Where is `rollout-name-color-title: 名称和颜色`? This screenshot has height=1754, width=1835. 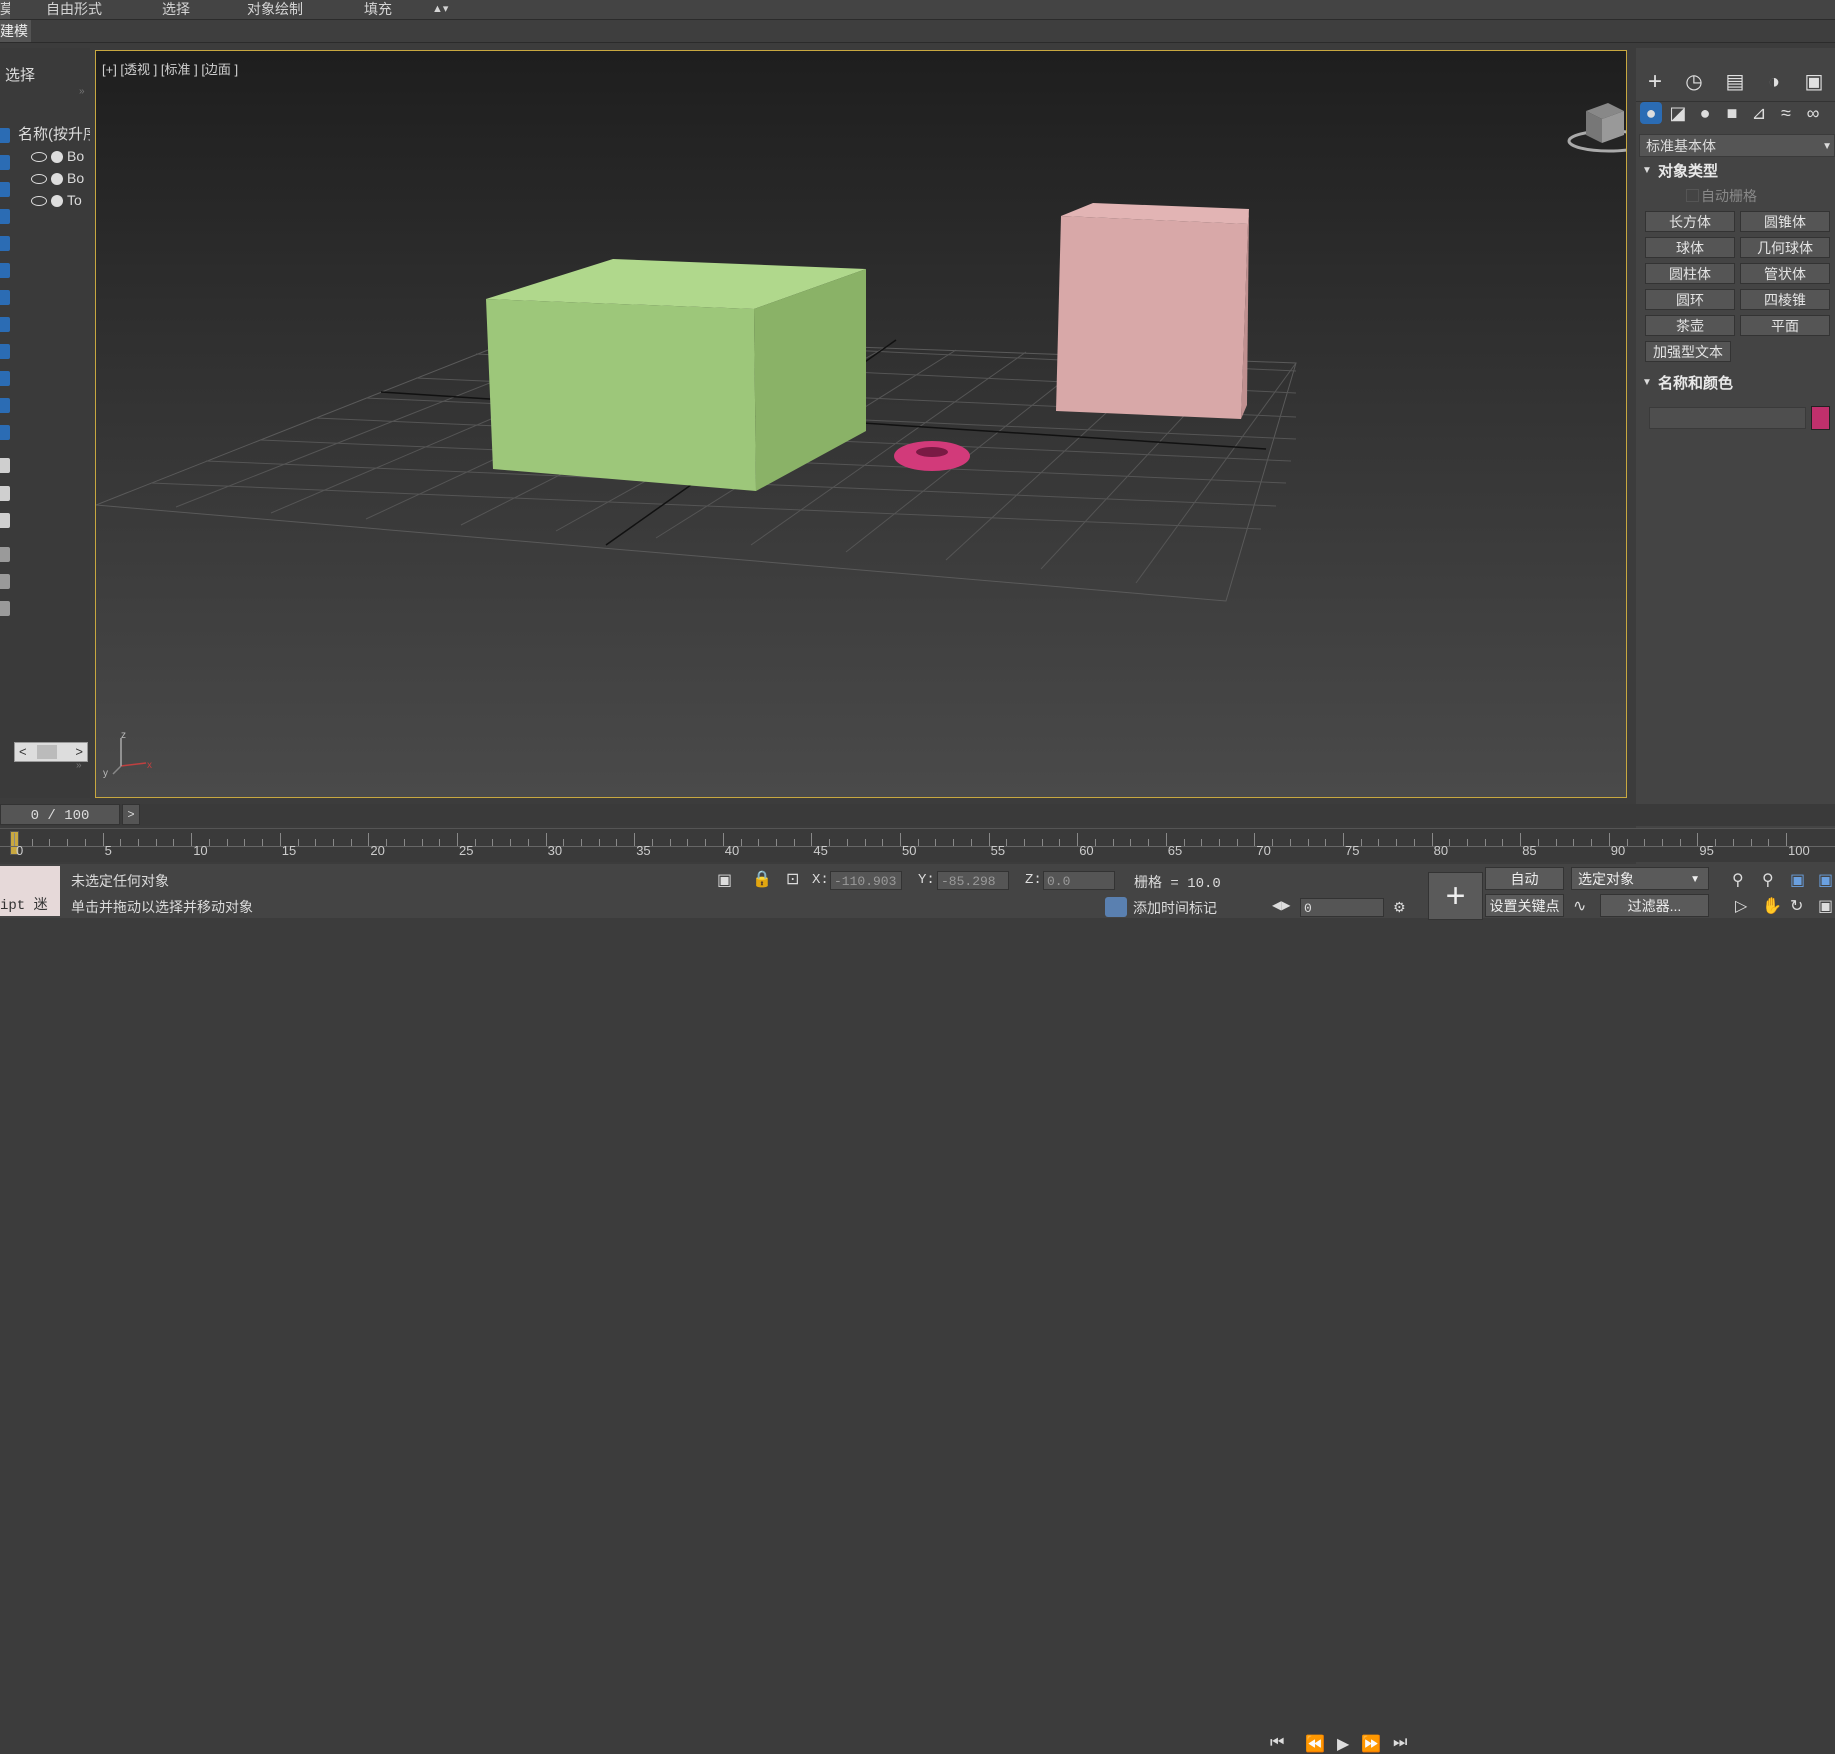
rollout-name-color-title: 名称和颜色 is located at coordinates (1695, 384).